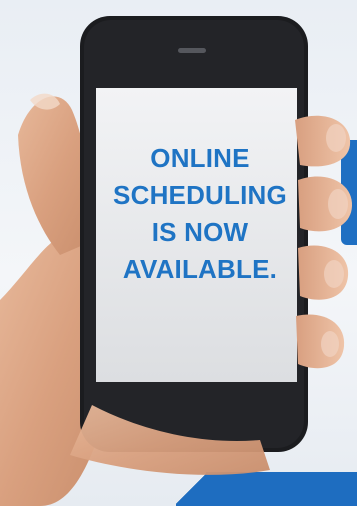  I want to click on screen-line: IS NOW, so click(200, 232).